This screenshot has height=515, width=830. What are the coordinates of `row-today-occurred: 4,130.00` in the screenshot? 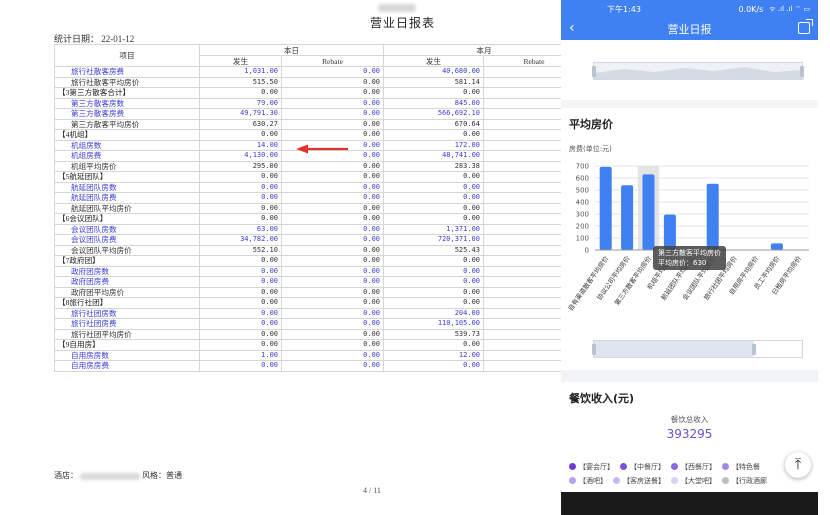 It's located at (240, 156).